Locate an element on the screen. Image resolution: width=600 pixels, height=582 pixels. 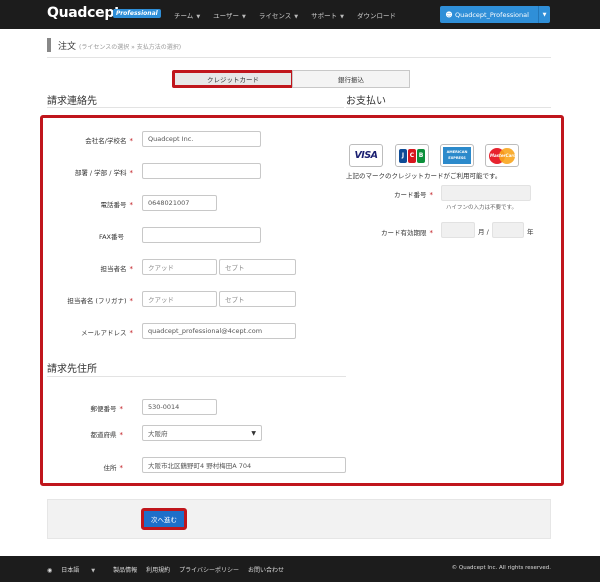
billing-contact-heading: 請求連絡先 is located at coordinates (72, 101).